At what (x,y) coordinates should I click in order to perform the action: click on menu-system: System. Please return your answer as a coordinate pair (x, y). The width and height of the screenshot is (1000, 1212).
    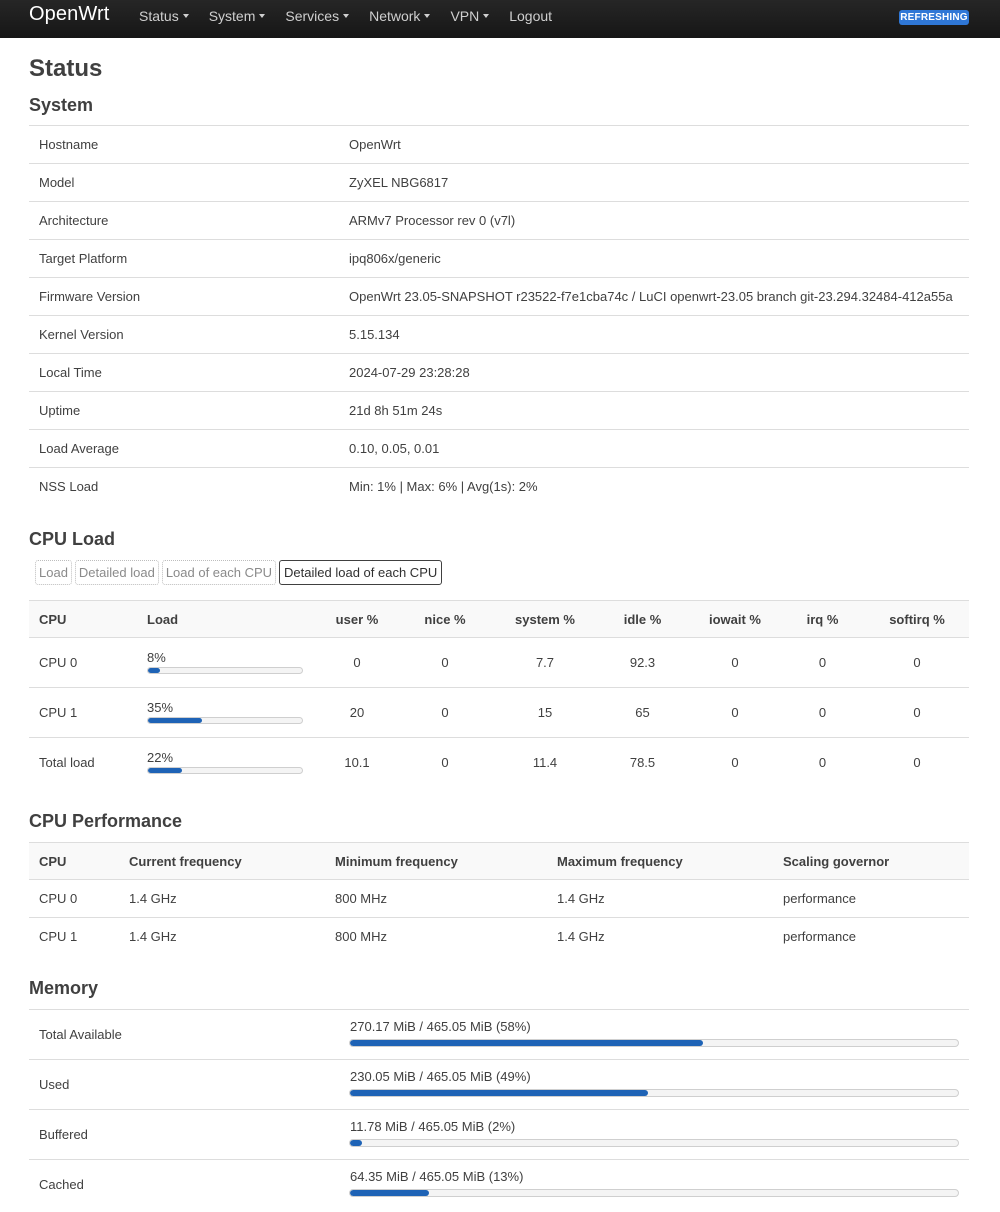
    Looking at the image, I should click on (237, 19).